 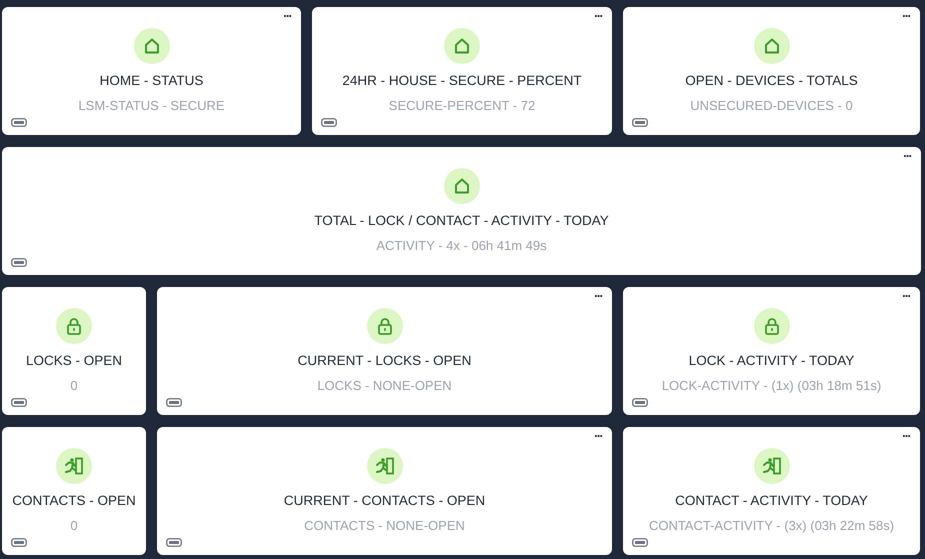 I want to click on tile-title: CURRENT - CONTACTS - OPEN, so click(x=385, y=500).